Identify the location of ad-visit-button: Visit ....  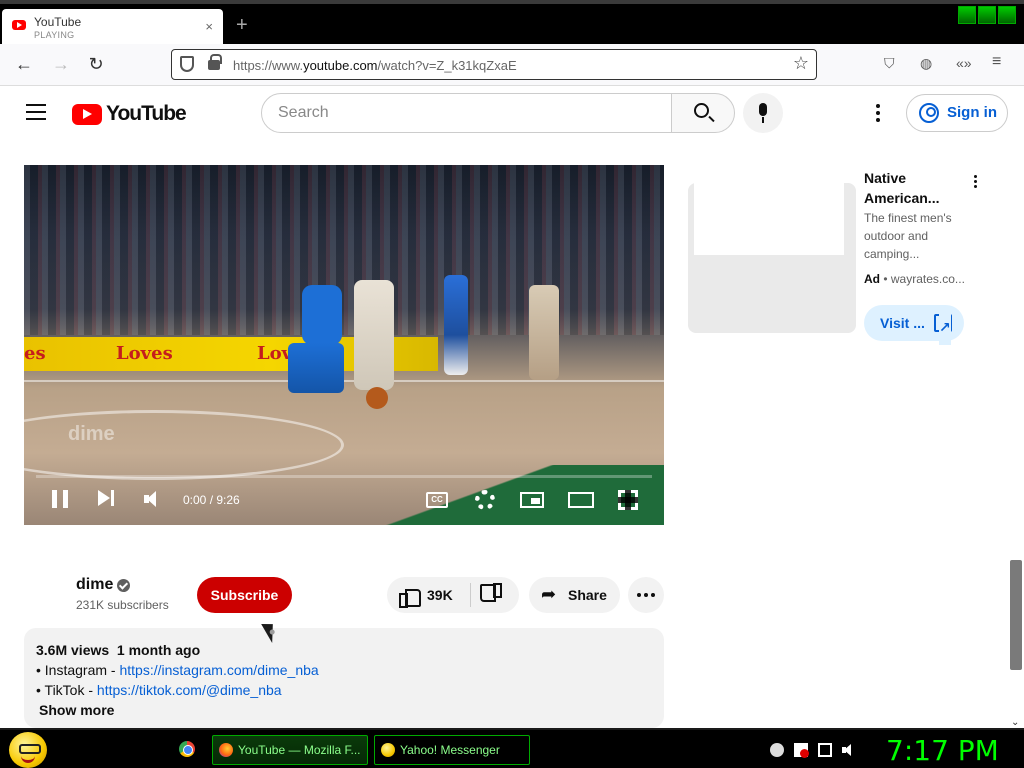
(914, 325).